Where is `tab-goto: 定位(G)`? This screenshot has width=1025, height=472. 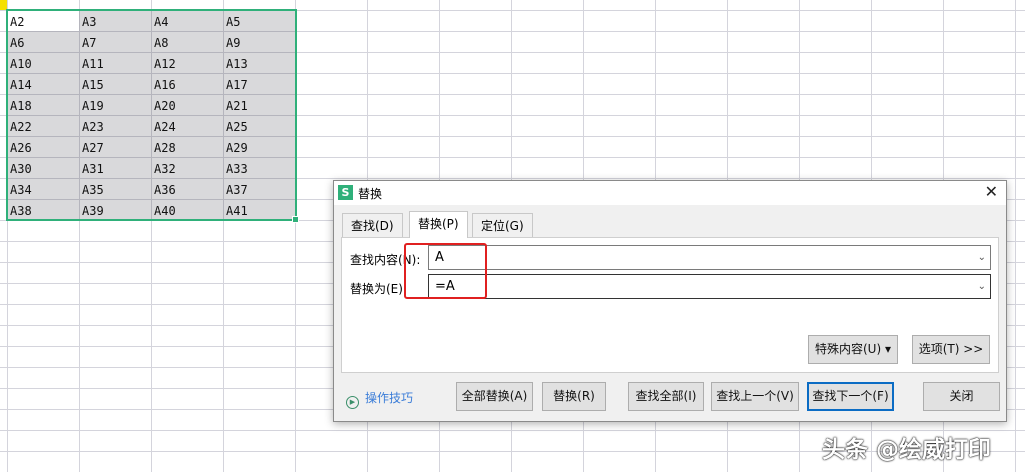
tab-goto: 定位(G) is located at coordinates (502, 225).